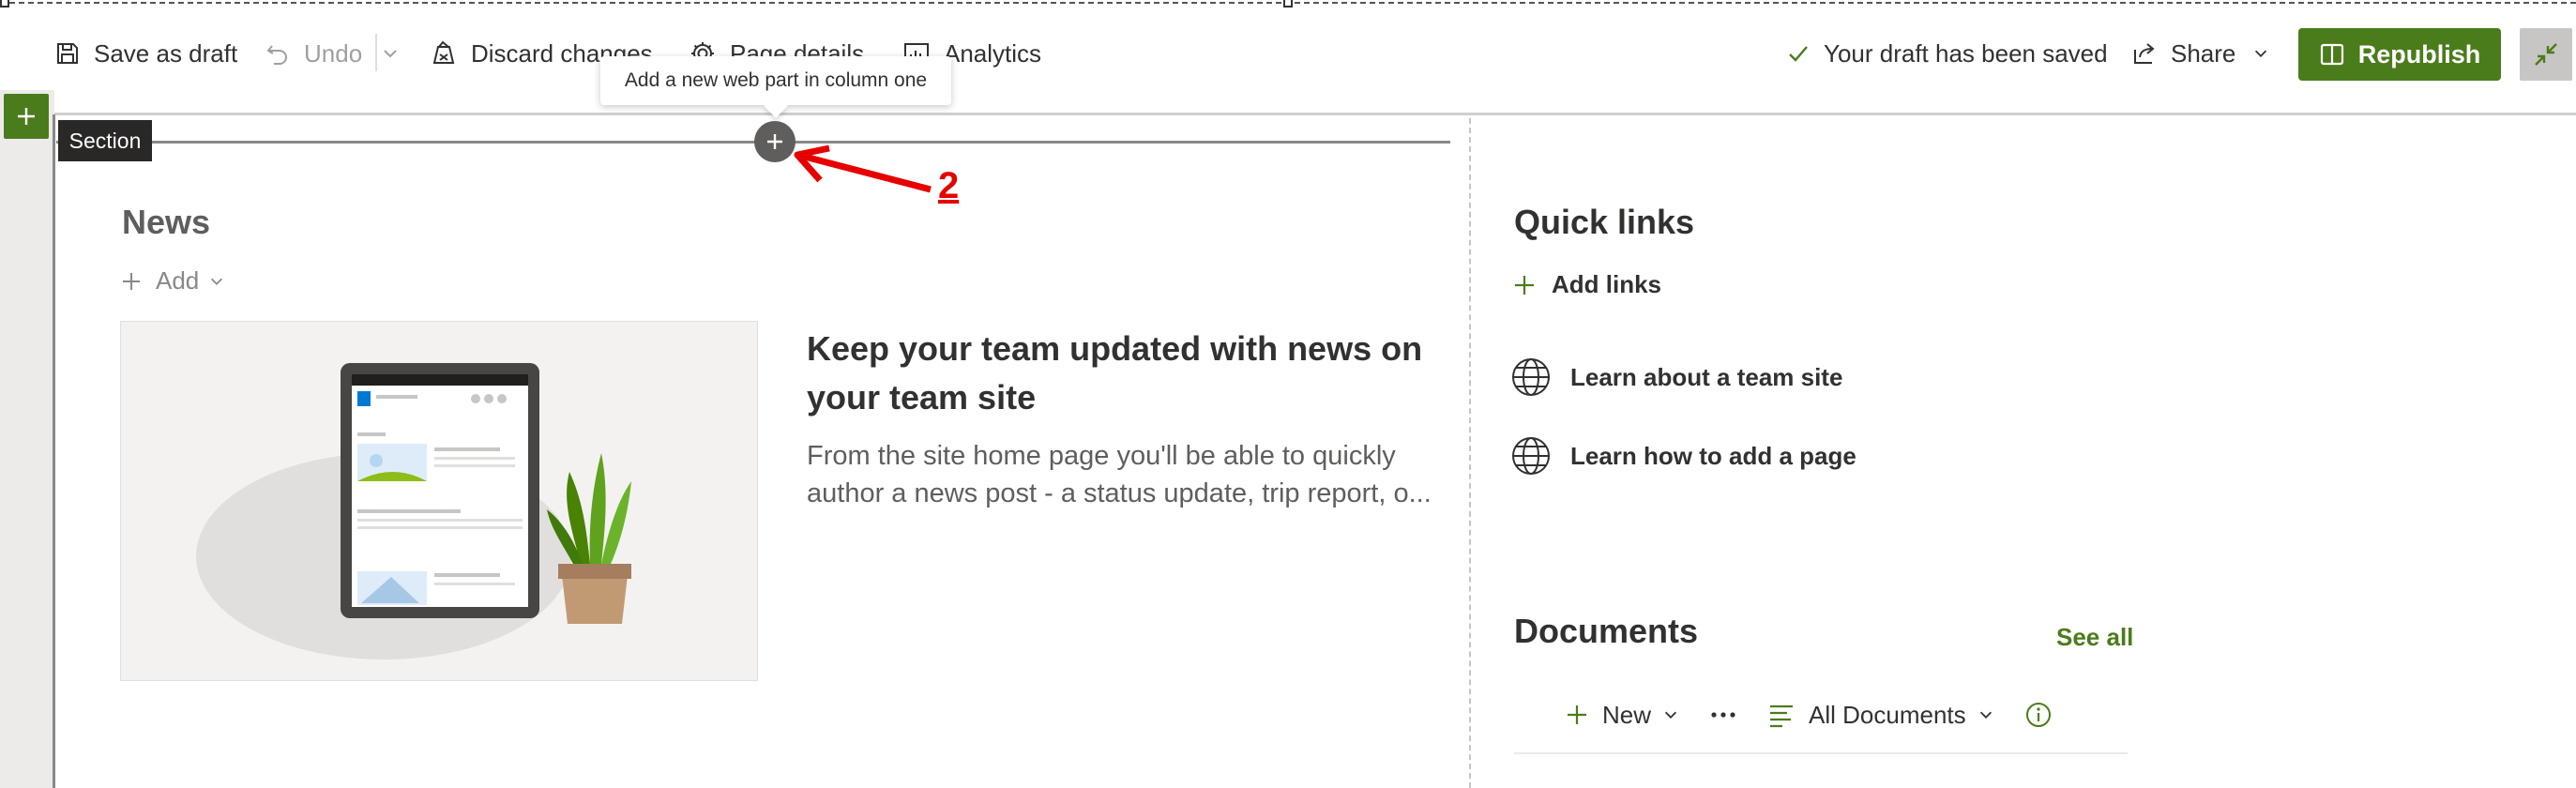 This screenshot has height=788, width=2576. Describe the element at coordinates (1713, 456) in the screenshot. I see `quick-link-label: Learn how to add a page` at that location.